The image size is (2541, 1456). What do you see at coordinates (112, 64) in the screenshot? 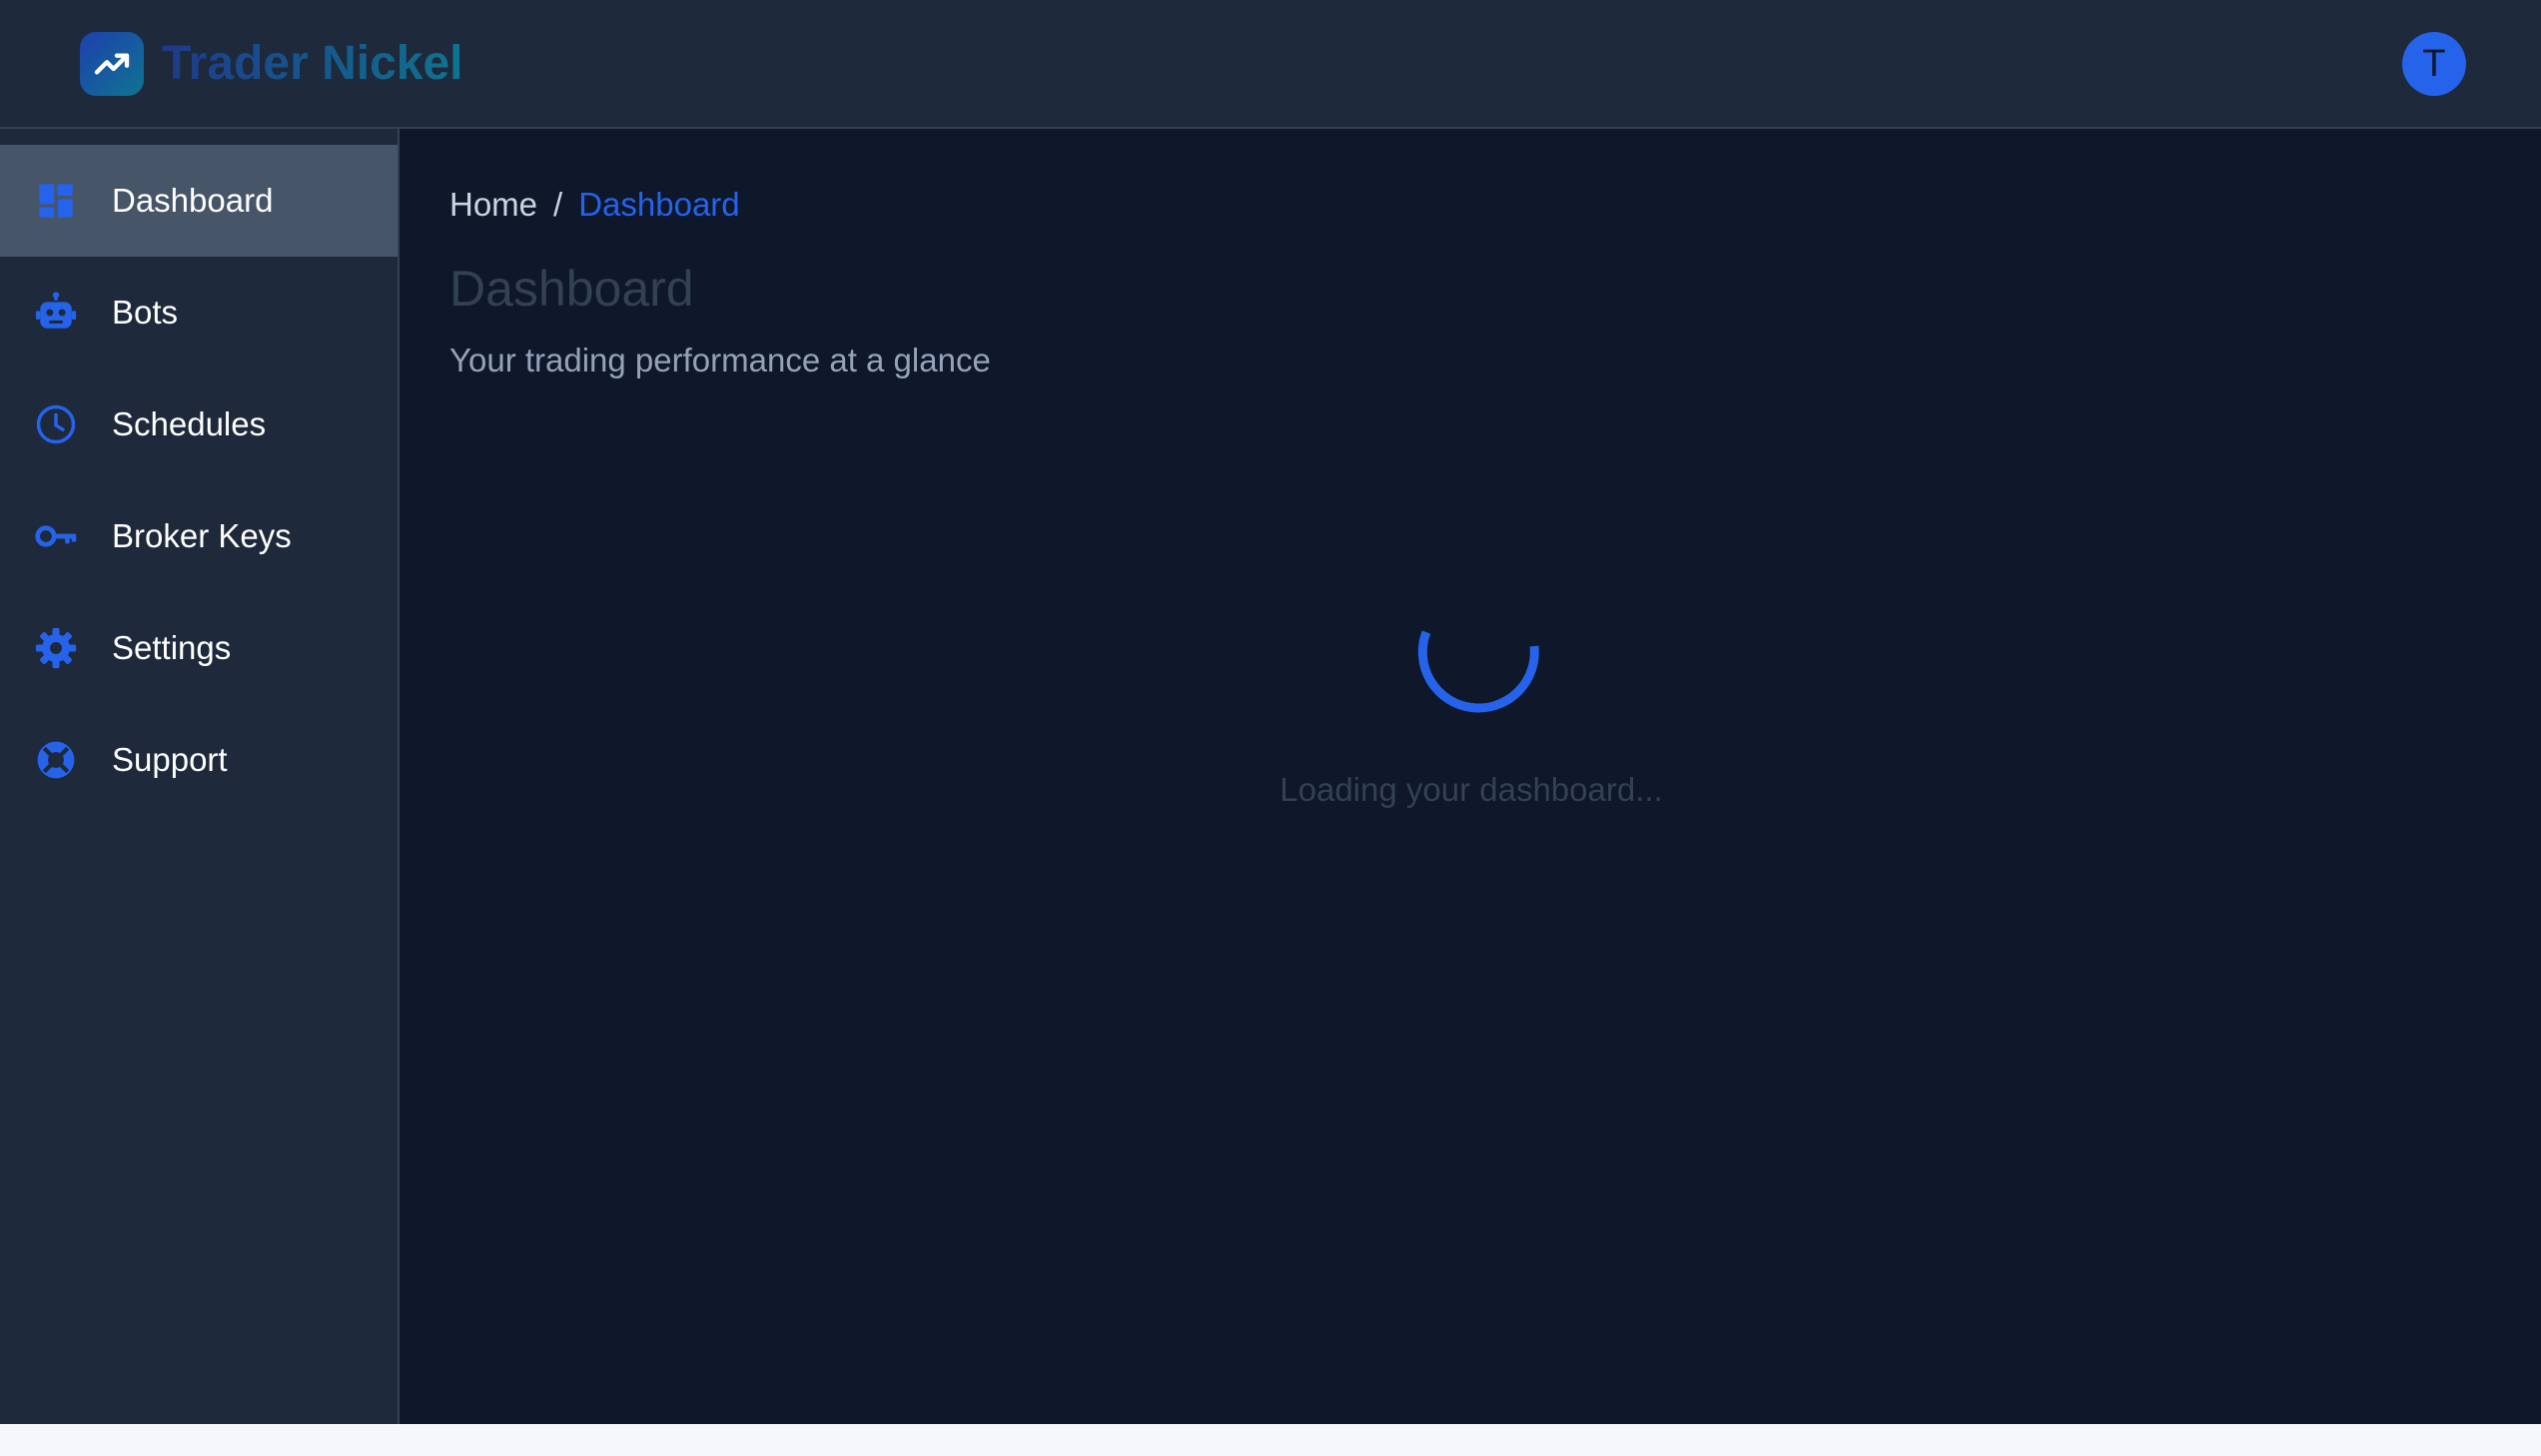
I see `trending-up-icon` at bounding box center [112, 64].